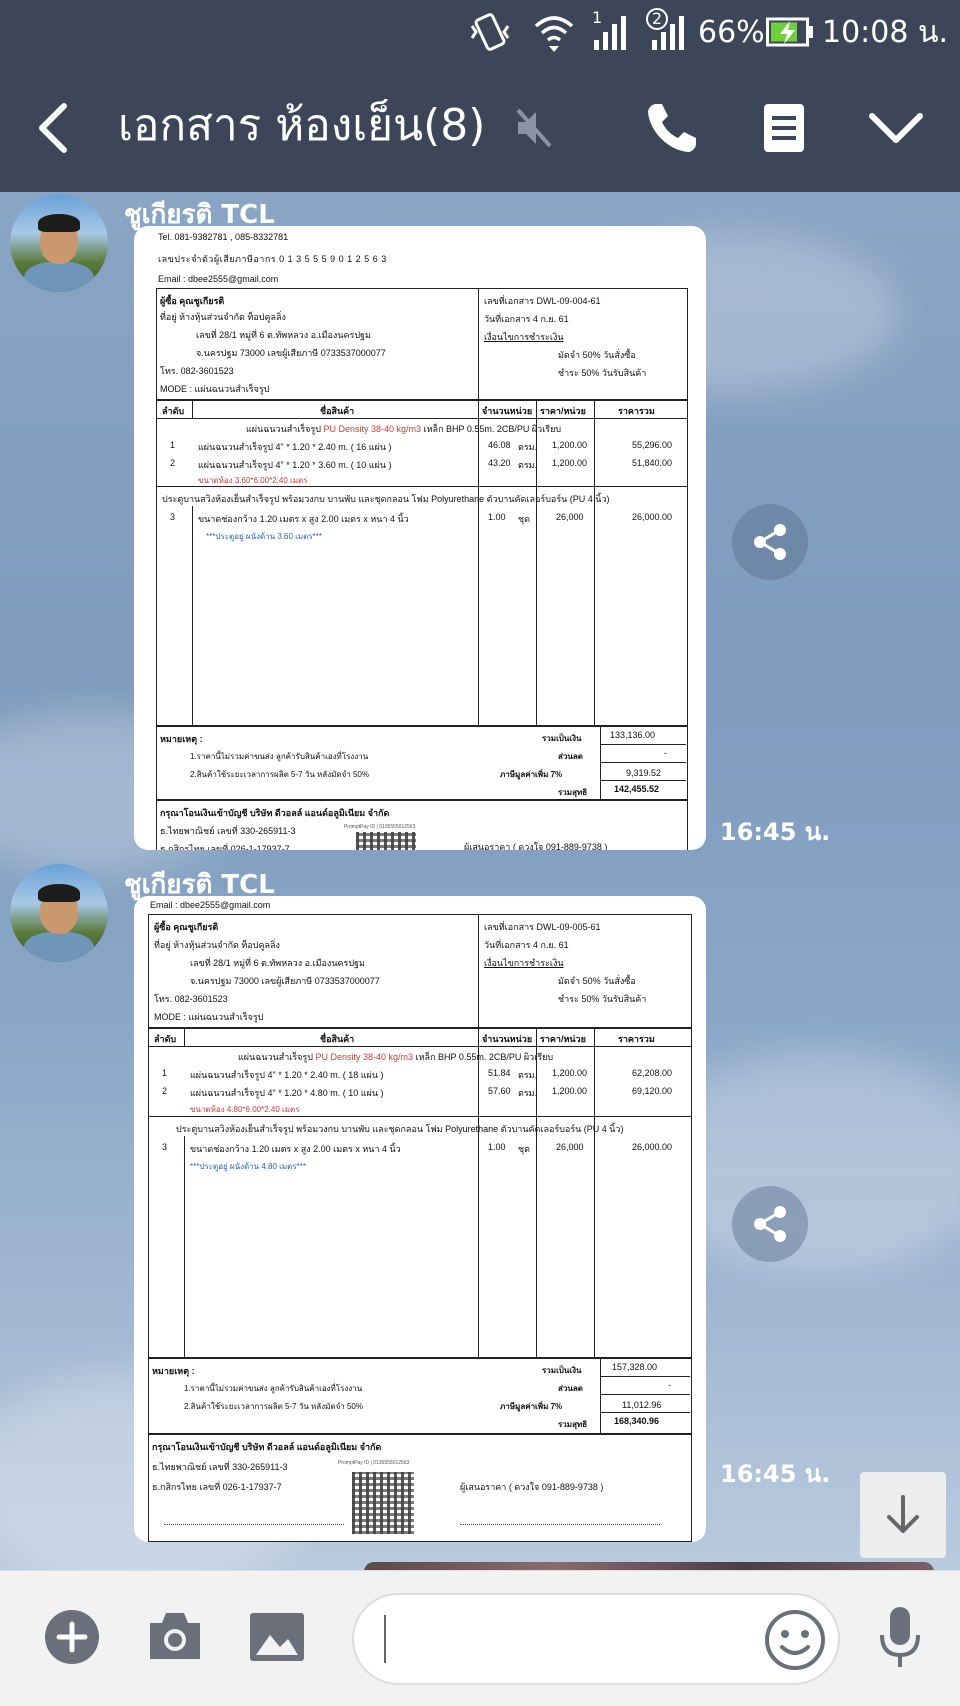  I want to click on row-total: 51,840.00, so click(652, 463).